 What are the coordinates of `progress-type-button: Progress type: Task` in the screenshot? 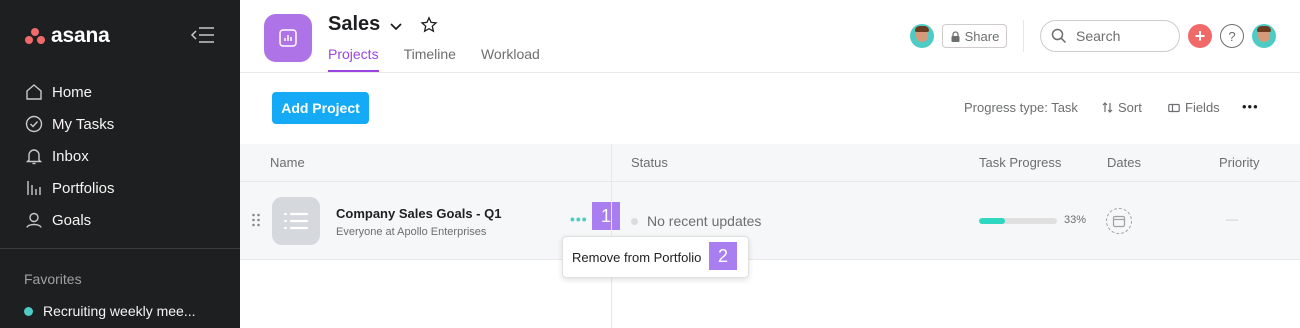 It's located at (1021, 107).